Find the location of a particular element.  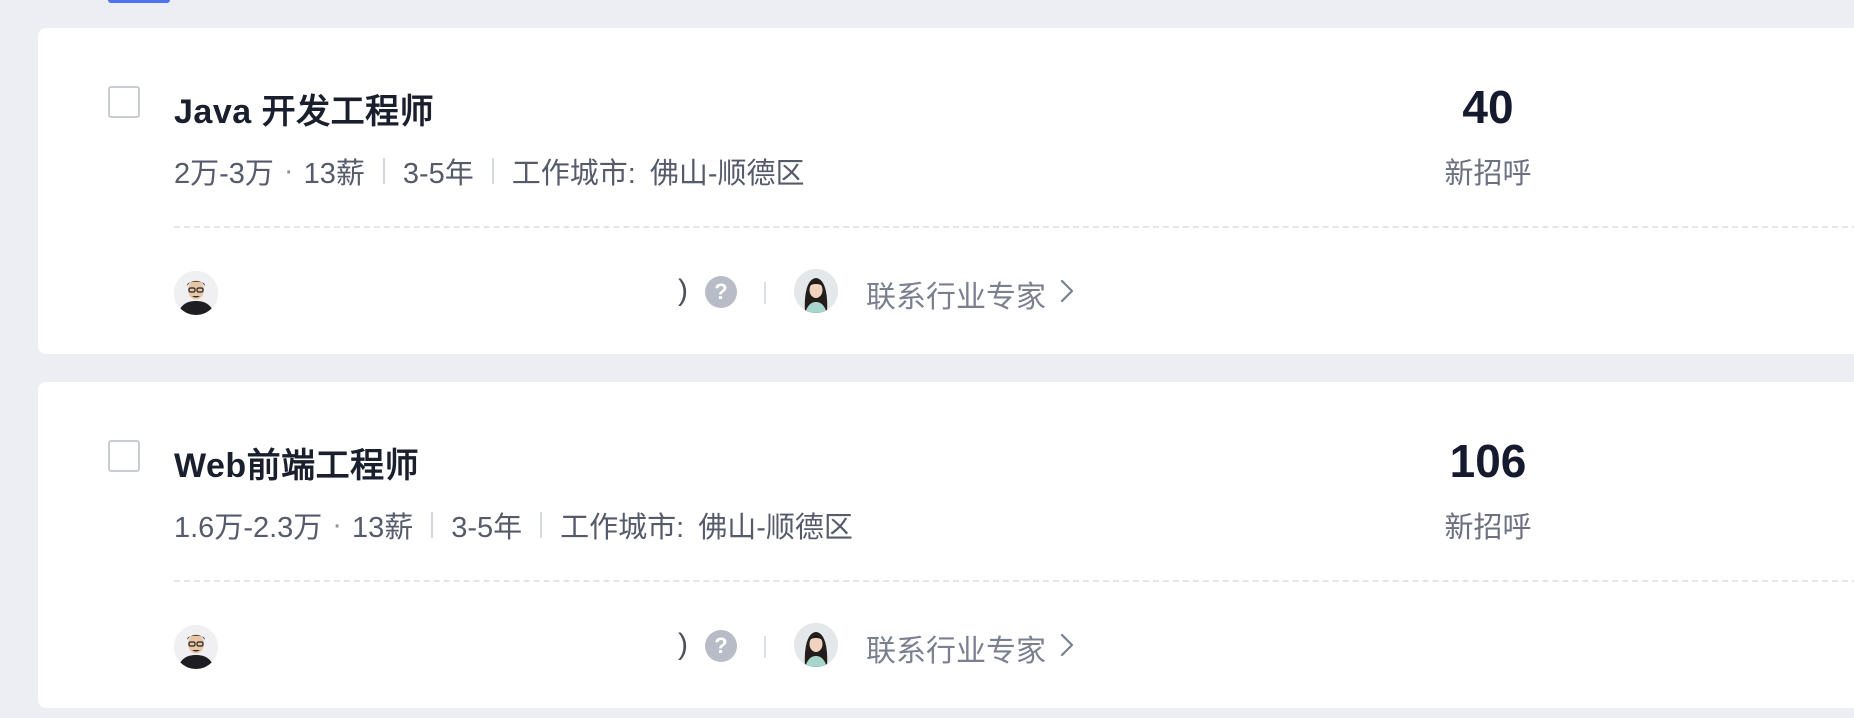

job-meta: 2万-3万 · 13薪 3-5年 工作城市: 佛山-顺德区 is located at coordinates (489, 171).